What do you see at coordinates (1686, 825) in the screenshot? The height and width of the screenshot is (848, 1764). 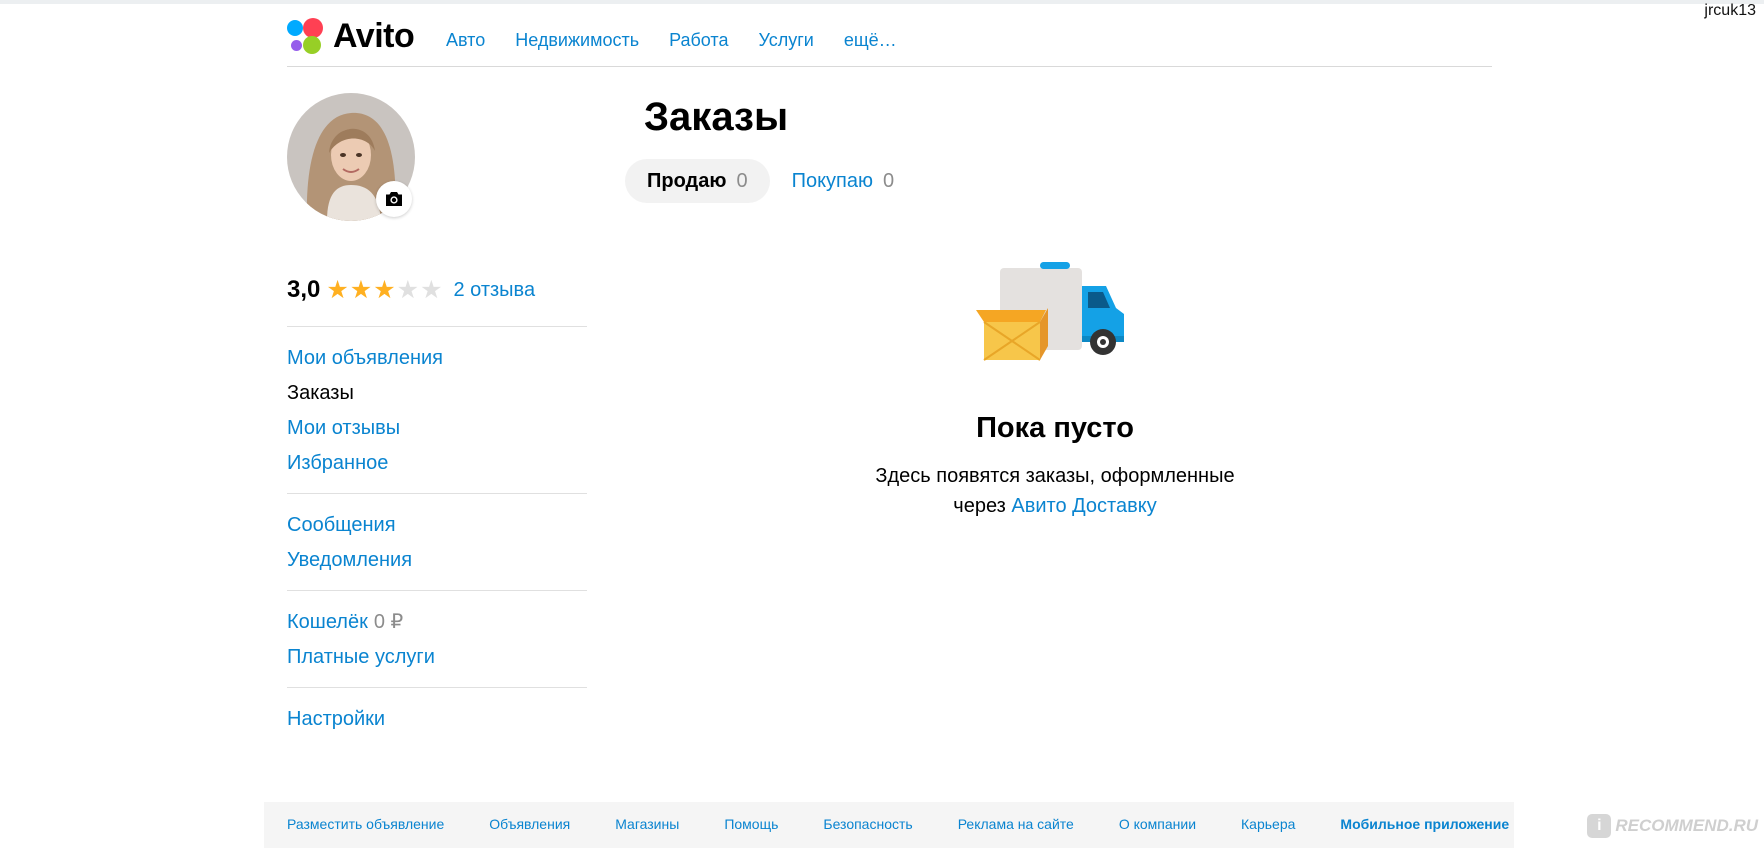 I see `recommend-text: RECOMMEND.RU` at bounding box center [1686, 825].